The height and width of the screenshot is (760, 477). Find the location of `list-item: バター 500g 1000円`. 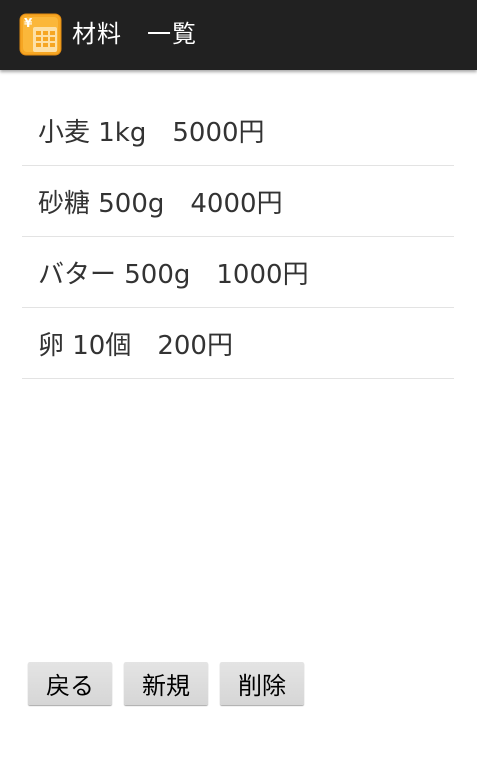

list-item: バター 500g 1000円 is located at coordinates (238, 272).